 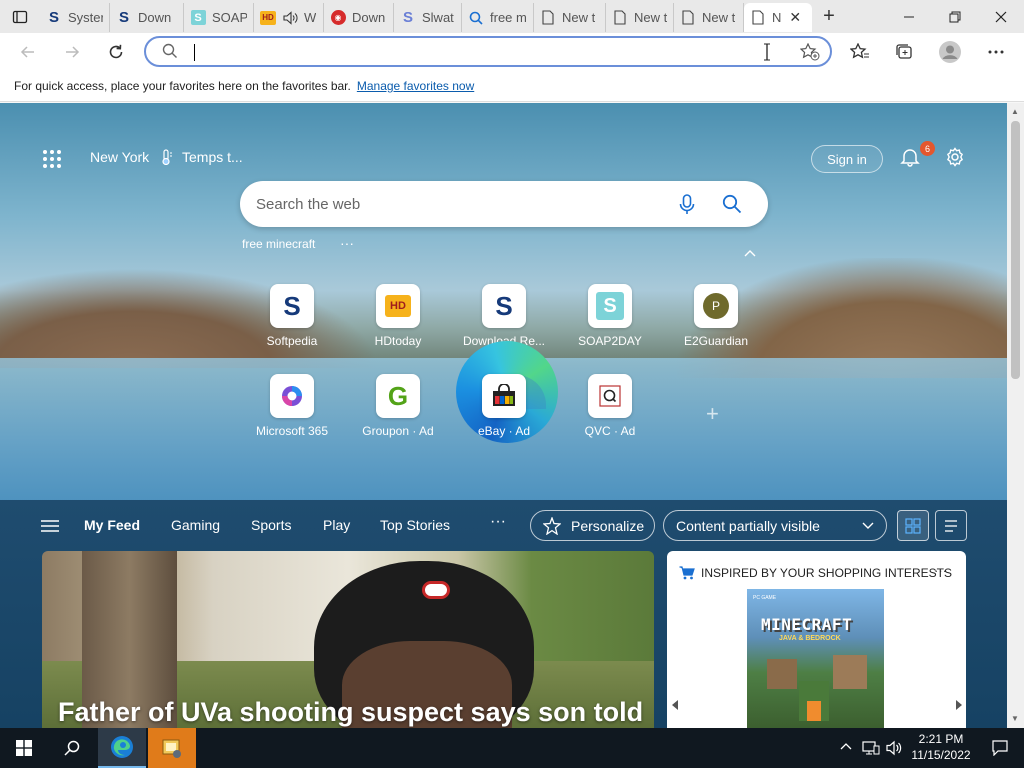 I want to click on quicklink-label: eBay · Ad, so click(x=504, y=431).